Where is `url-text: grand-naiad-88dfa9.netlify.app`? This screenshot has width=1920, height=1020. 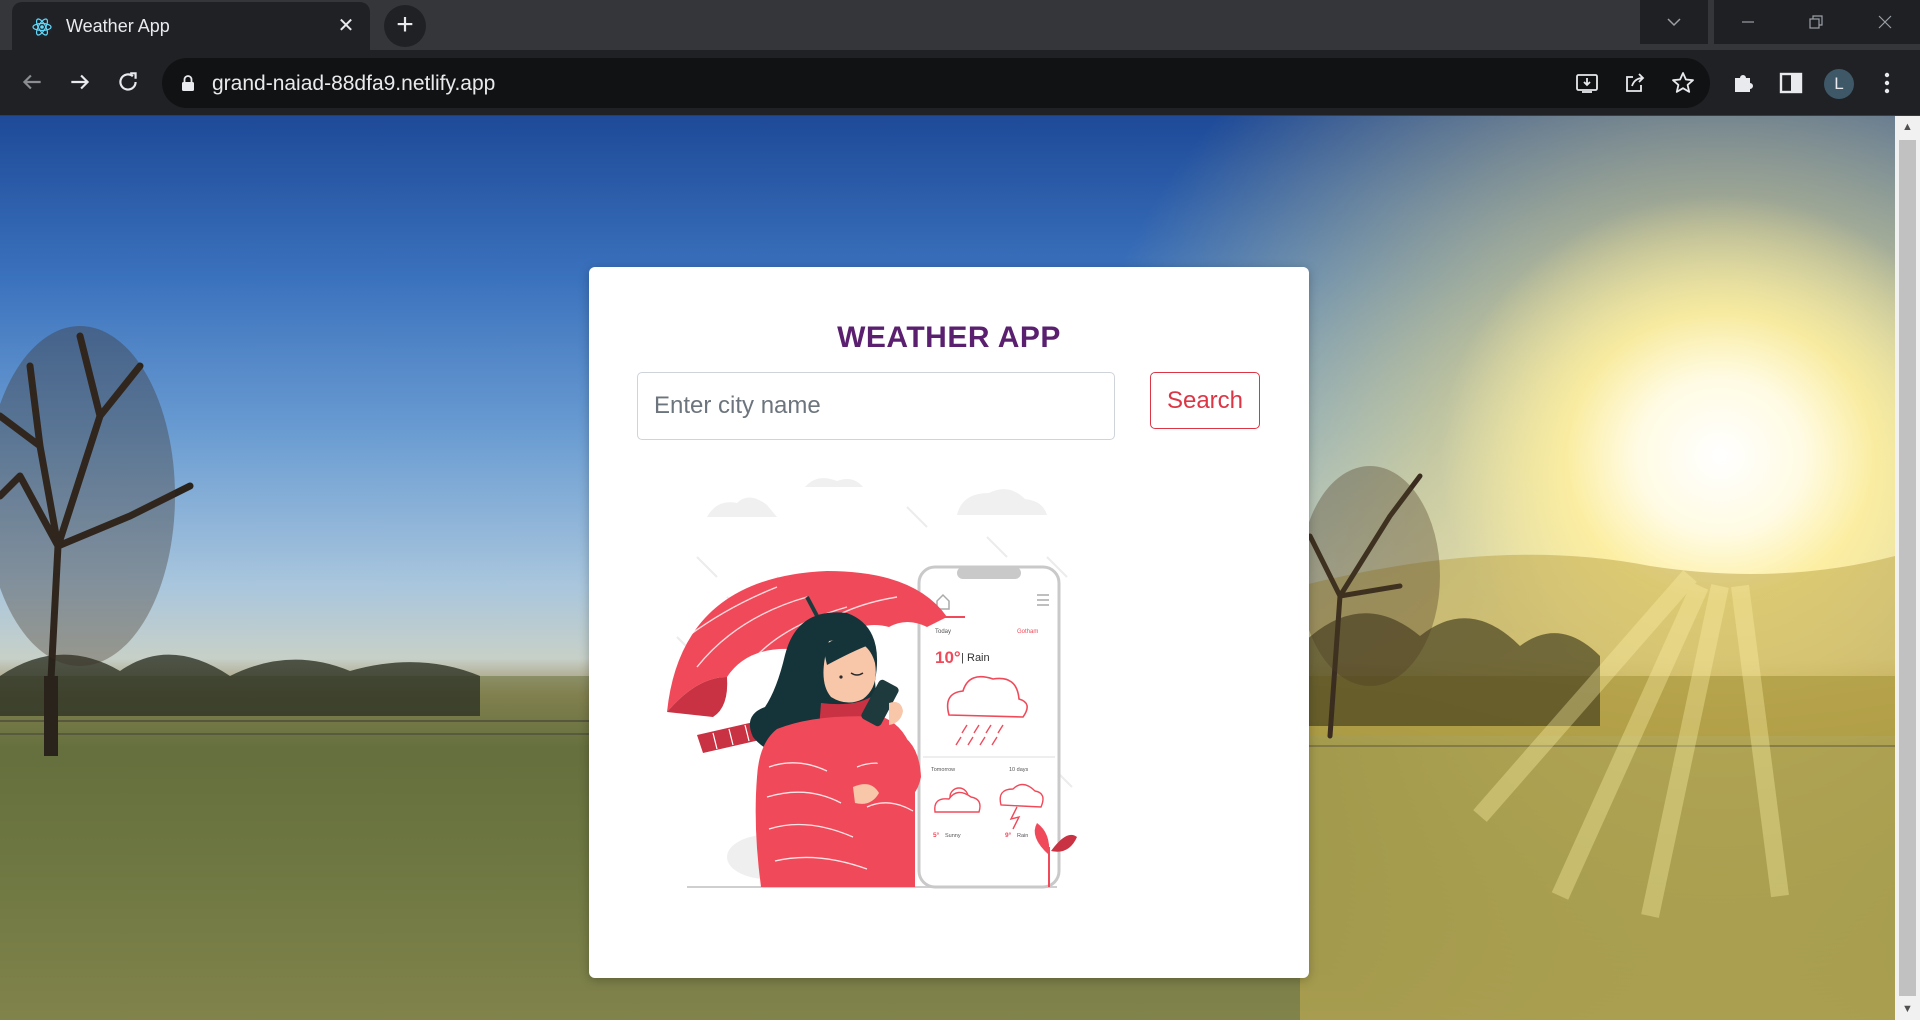
url-text: grand-naiad-88dfa9.netlify.app is located at coordinates (353, 84).